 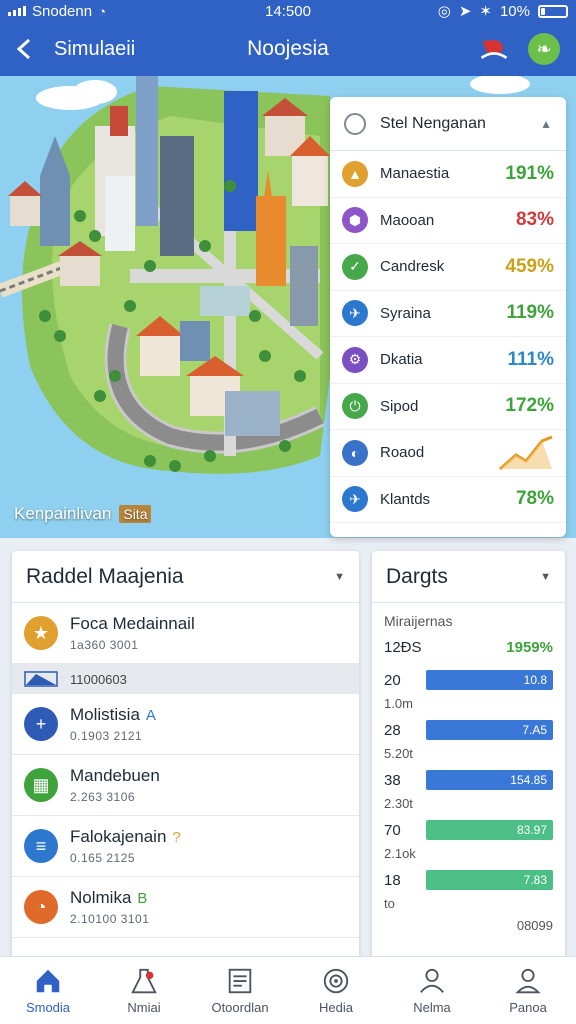 I want to click on stats-panel-header: Stel Nenganan ▲, so click(x=448, y=124).